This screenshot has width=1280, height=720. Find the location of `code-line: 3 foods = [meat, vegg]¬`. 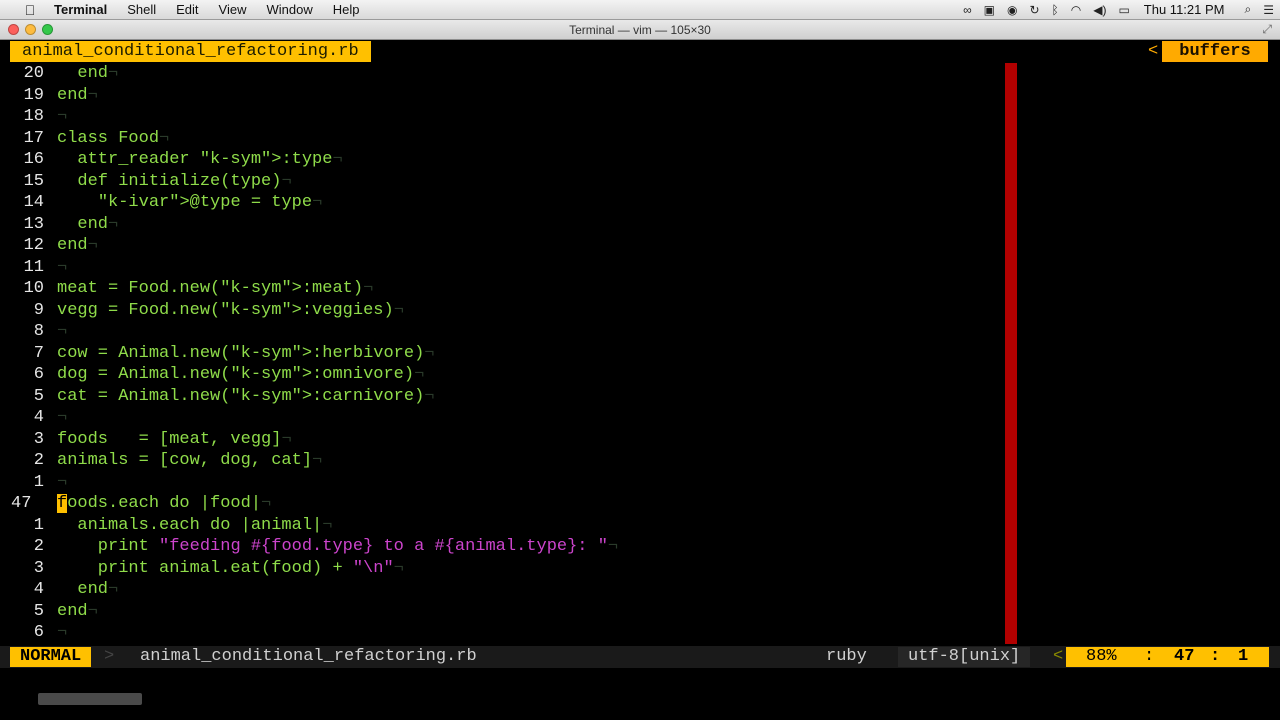

code-line: 3 foods = [meat, vegg]¬ is located at coordinates (146, 440).